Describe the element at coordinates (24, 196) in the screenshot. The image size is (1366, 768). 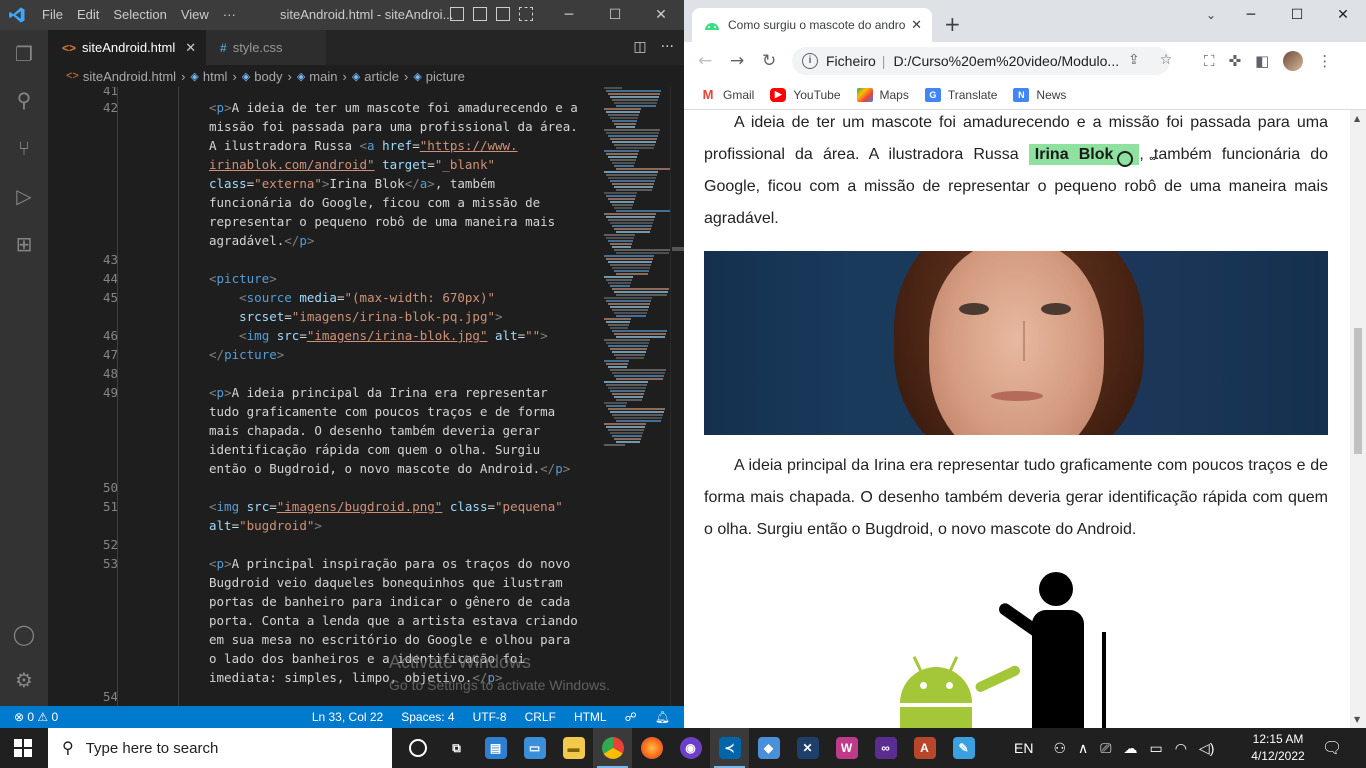
I see `run-debug-icon: ▷` at that location.